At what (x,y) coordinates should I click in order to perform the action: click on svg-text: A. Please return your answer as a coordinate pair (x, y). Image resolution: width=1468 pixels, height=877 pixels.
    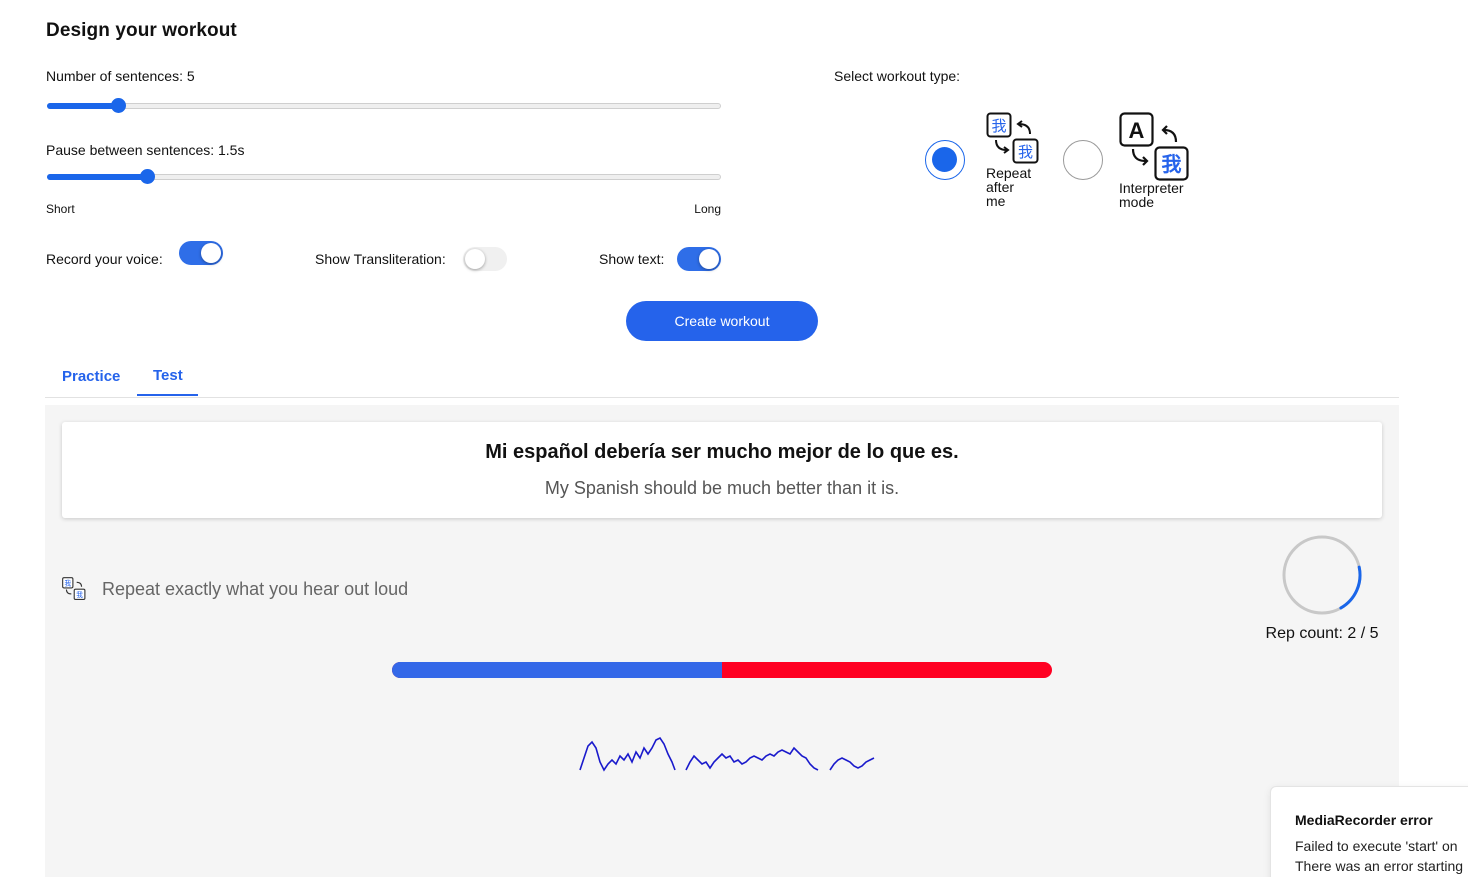
    Looking at the image, I should click on (1137, 130).